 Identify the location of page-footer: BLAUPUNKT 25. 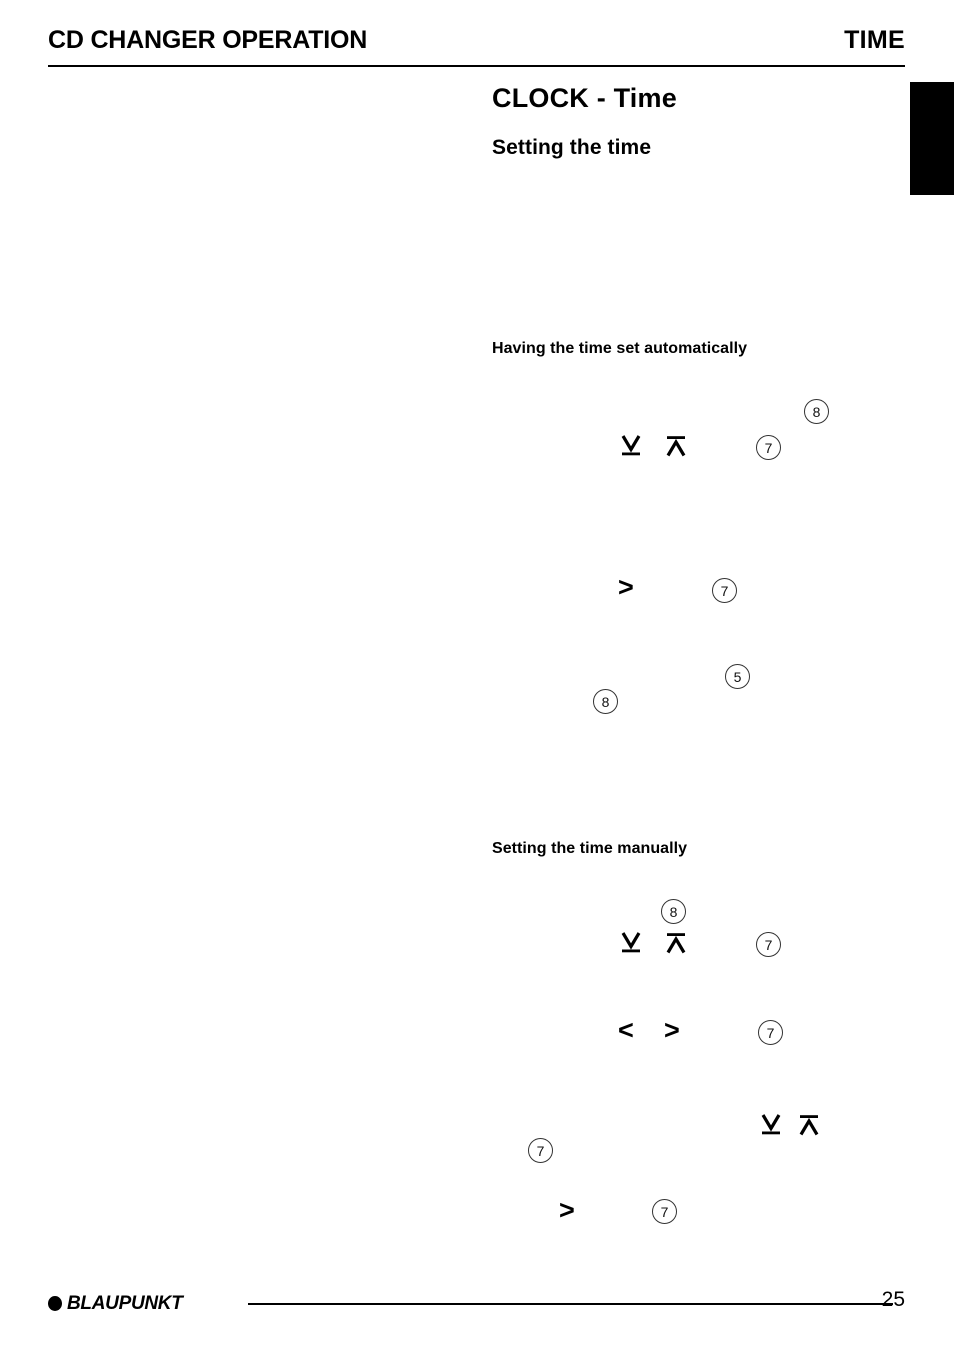
(476, 1307).